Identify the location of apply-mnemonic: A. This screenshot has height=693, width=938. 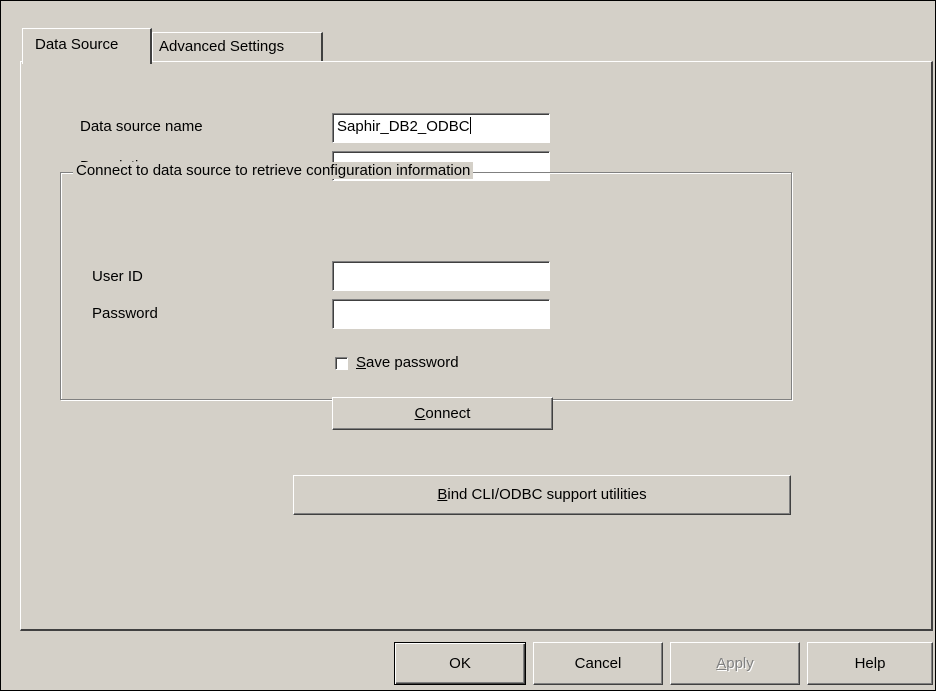
(721, 663).